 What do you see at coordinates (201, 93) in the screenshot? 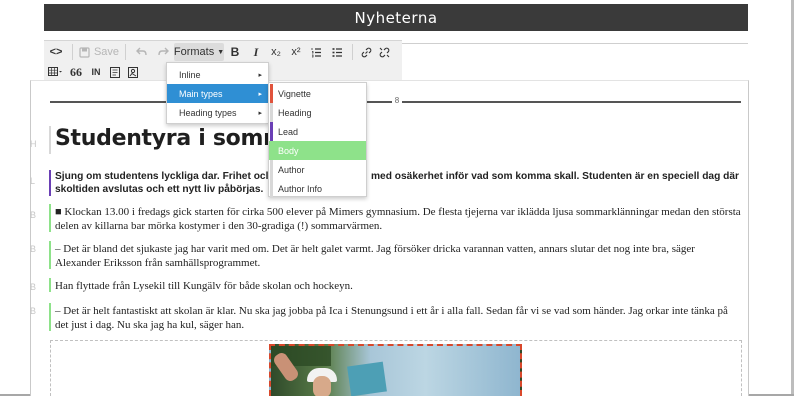
I see `menu-item-label: Main types` at bounding box center [201, 93].